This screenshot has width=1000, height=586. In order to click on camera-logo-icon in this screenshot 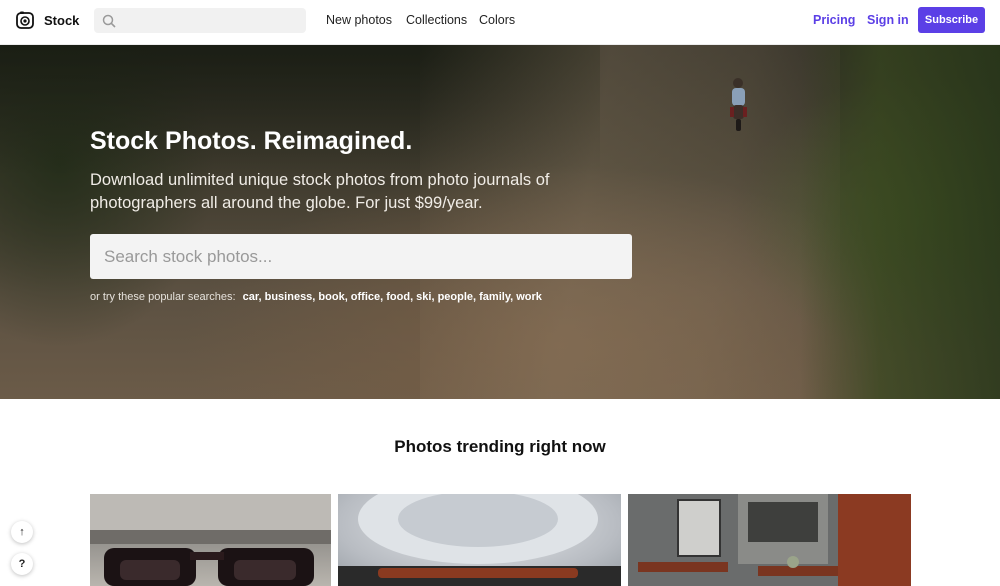, I will do `click(25, 20)`.